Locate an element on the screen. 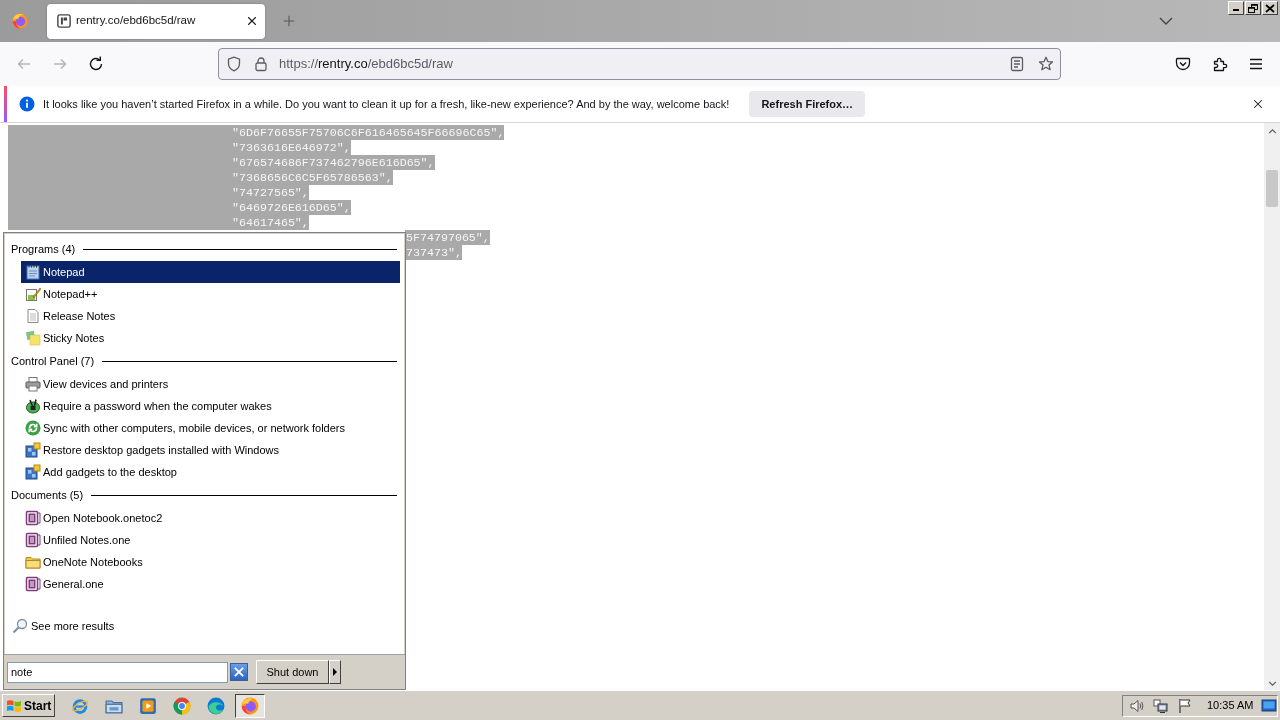 The width and height of the screenshot is (1280, 720). scroll-thumb is located at coordinates (1272, 188).